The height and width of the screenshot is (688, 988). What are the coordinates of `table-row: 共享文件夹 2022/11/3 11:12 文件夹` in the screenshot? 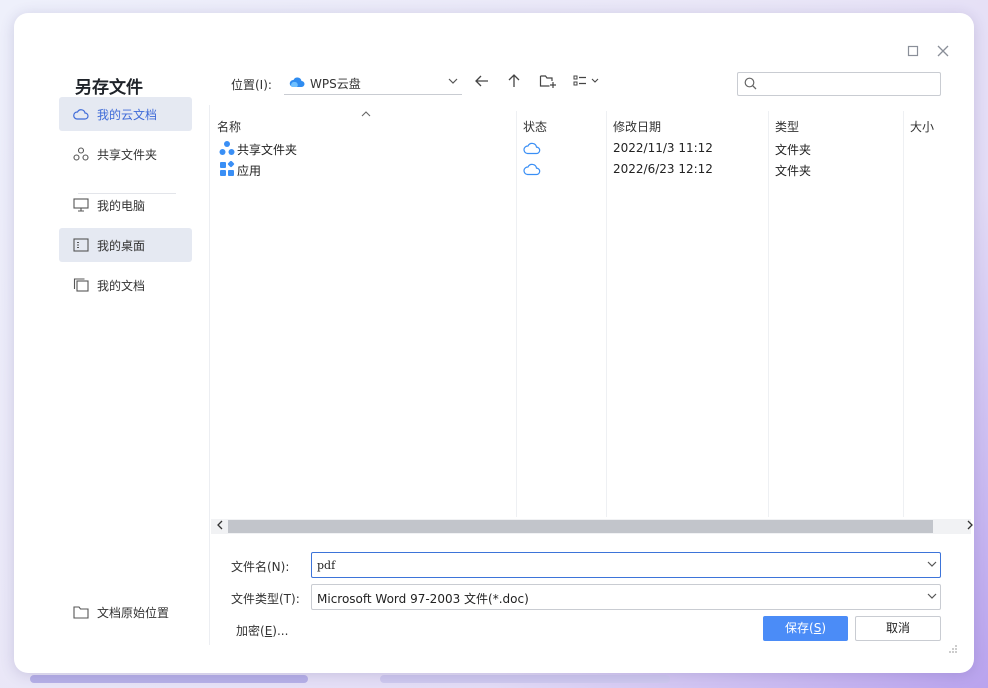 It's located at (591, 148).